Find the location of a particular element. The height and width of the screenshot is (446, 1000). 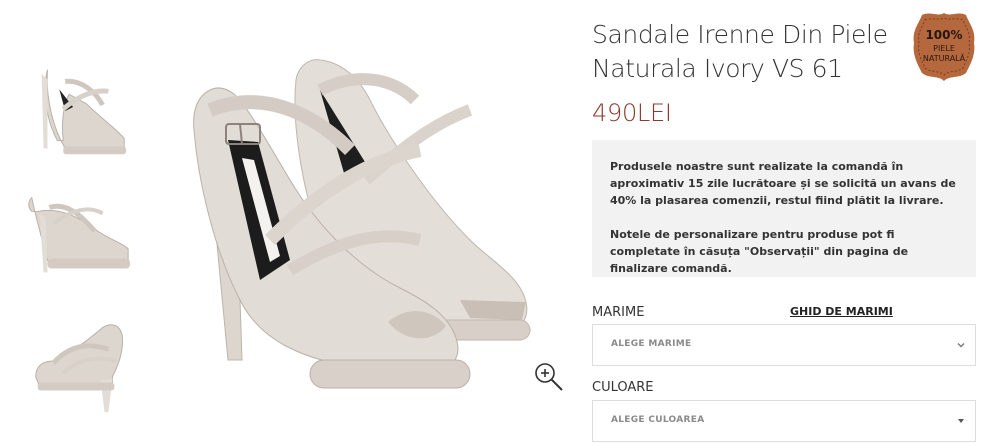

badge-text-line1: PIELE is located at coordinates (944, 48).